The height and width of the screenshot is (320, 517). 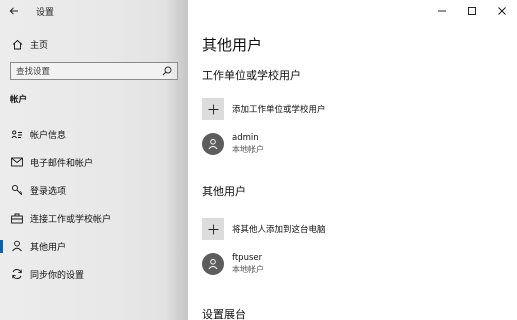 What do you see at coordinates (94, 274) in the screenshot?
I see `sidebar-item-sync: 同步你的设置` at bounding box center [94, 274].